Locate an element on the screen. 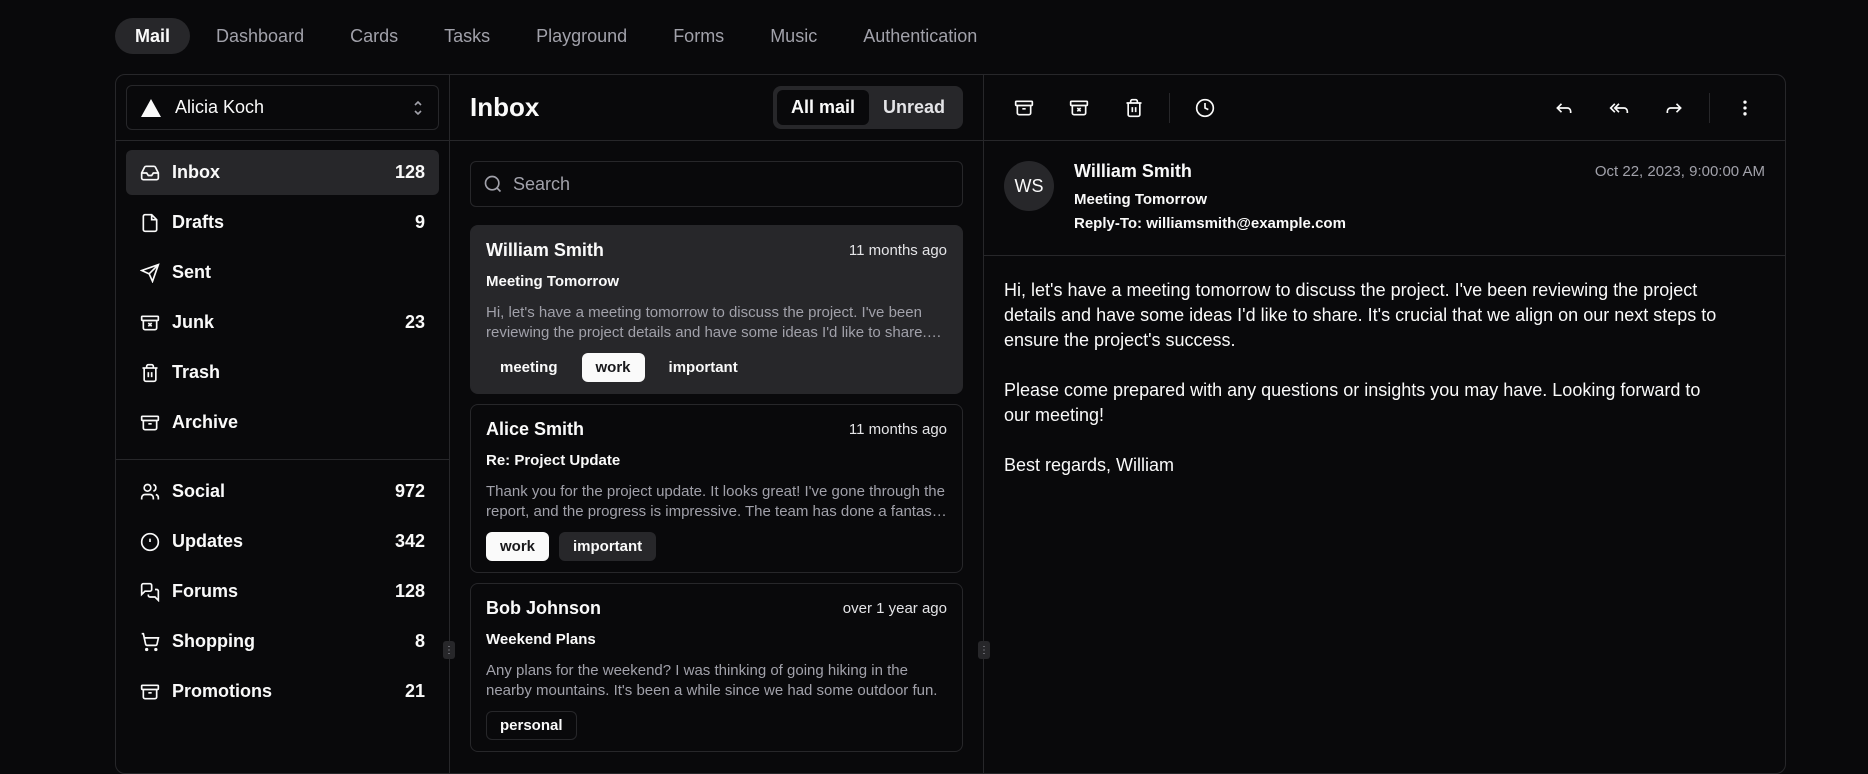 The width and height of the screenshot is (1868, 774). reply-all-button is located at coordinates (1619, 108).